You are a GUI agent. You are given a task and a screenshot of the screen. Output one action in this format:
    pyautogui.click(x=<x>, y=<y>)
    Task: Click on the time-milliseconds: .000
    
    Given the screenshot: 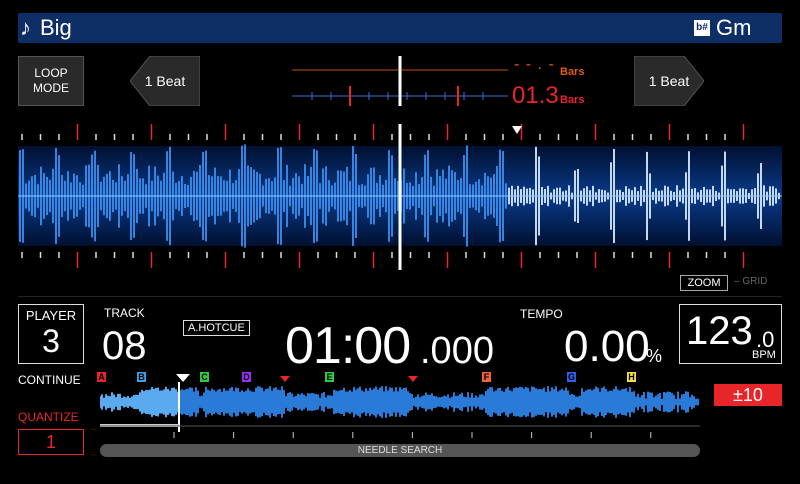 What is the action you would take?
    pyautogui.click(x=457, y=351)
    